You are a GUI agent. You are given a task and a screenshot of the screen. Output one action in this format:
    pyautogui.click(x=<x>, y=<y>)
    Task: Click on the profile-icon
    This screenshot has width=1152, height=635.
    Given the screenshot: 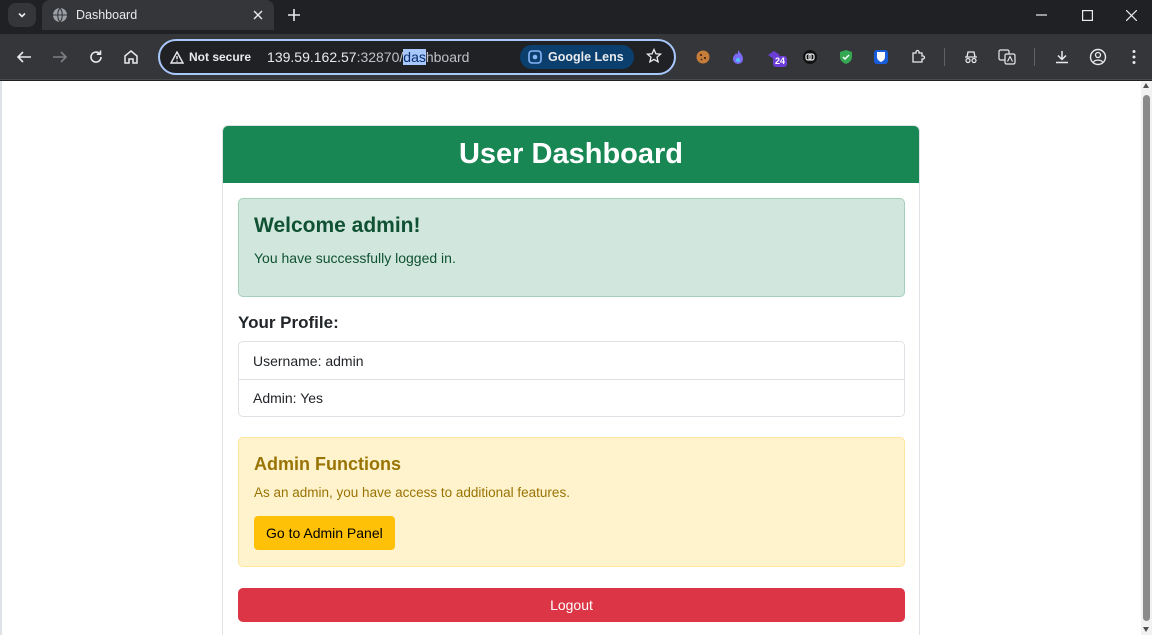 What is the action you would take?
    pyautogui.click(x=1098, y=57)
    